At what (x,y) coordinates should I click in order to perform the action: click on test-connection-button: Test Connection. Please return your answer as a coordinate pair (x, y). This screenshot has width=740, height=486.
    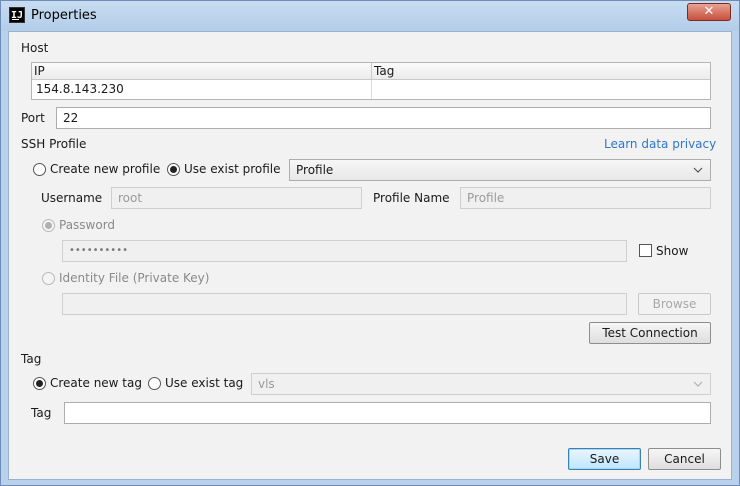
    Looking at the image, I should click on (650, 333).